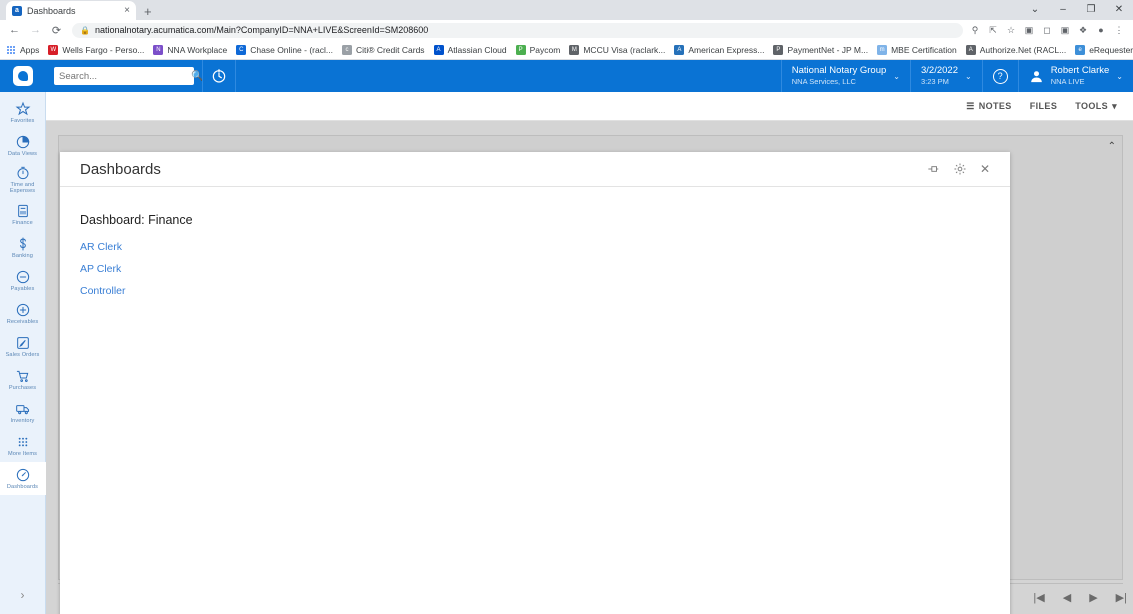 Image resolution: width=1133 pixels, height=614 pixels. Describe the element at coordinates (1121, 597) in the screenshot. I see `pager-last-button: ▶|` at that location.